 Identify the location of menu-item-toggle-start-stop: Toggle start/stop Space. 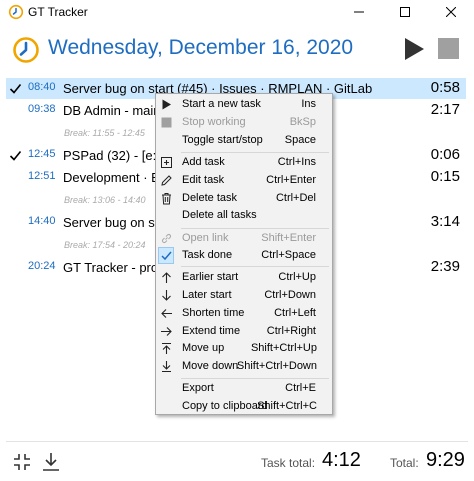
(244, 140).